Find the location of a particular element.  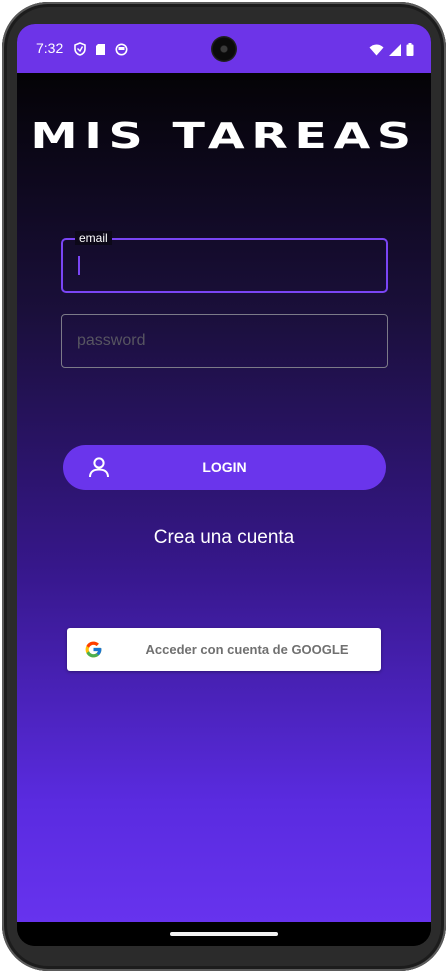

home-indicator is located at coordinates (224, 934).